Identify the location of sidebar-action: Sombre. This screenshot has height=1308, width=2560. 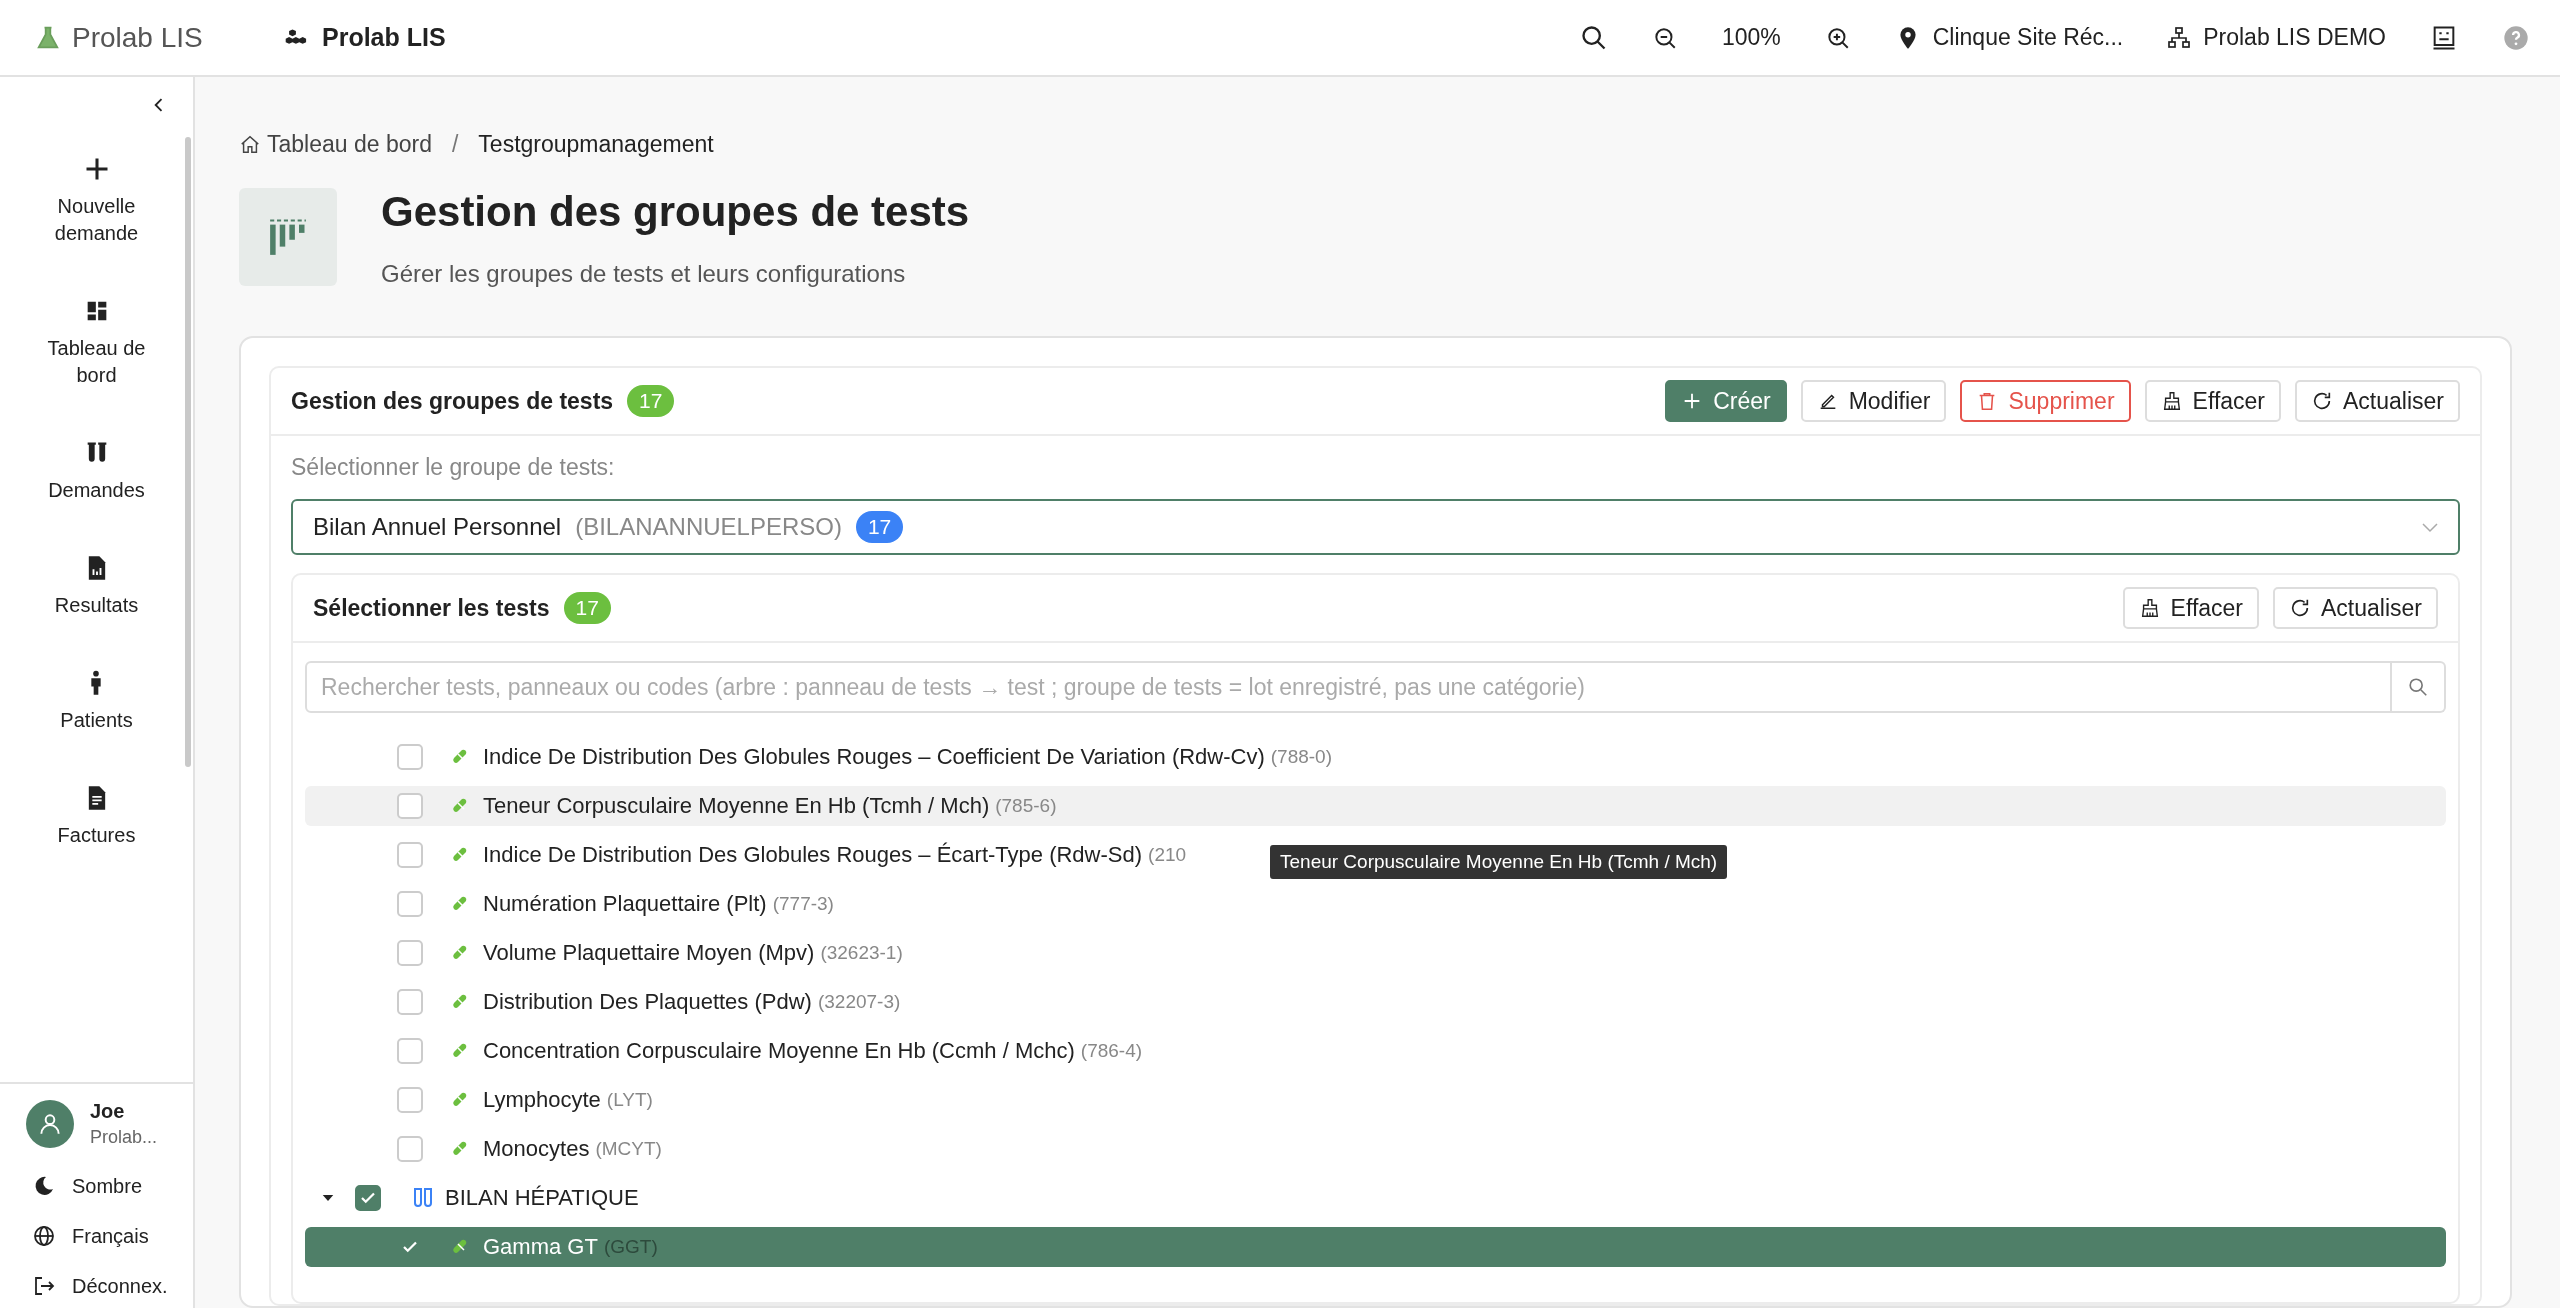
(109, 1186).